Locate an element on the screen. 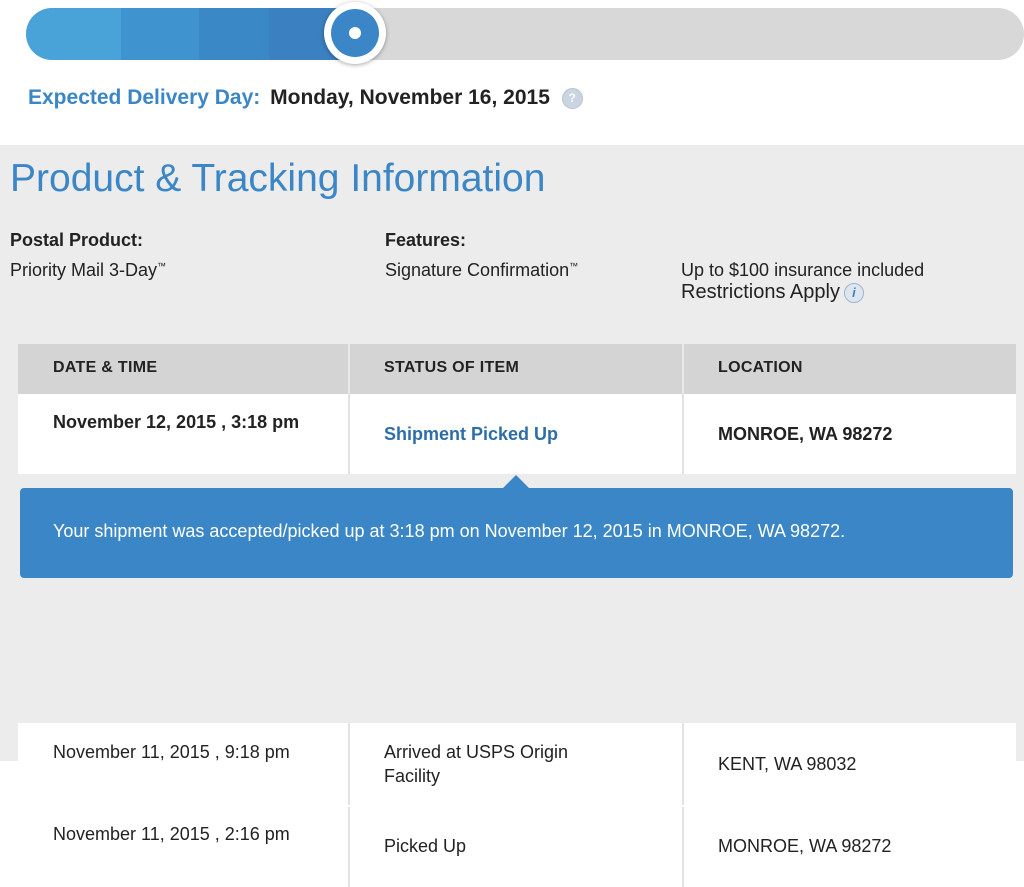  row-status: Shipment Picked Up is located at coordinates (471, 434).